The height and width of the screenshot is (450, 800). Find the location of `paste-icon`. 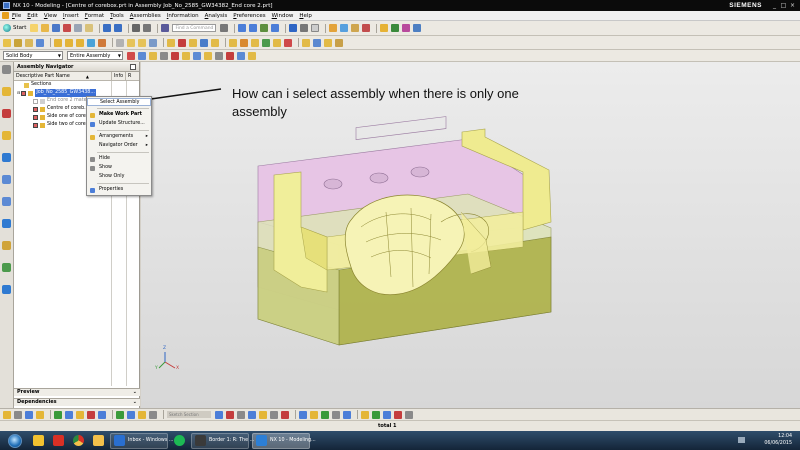

paste-icon is located at coordinates (89, 28).